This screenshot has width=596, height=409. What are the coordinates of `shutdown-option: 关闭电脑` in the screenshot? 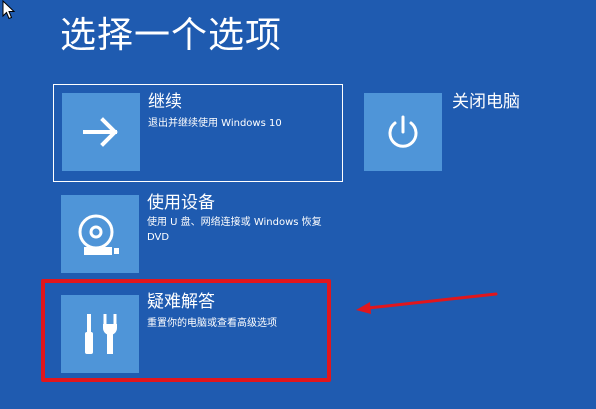 It's located at (462, 132).